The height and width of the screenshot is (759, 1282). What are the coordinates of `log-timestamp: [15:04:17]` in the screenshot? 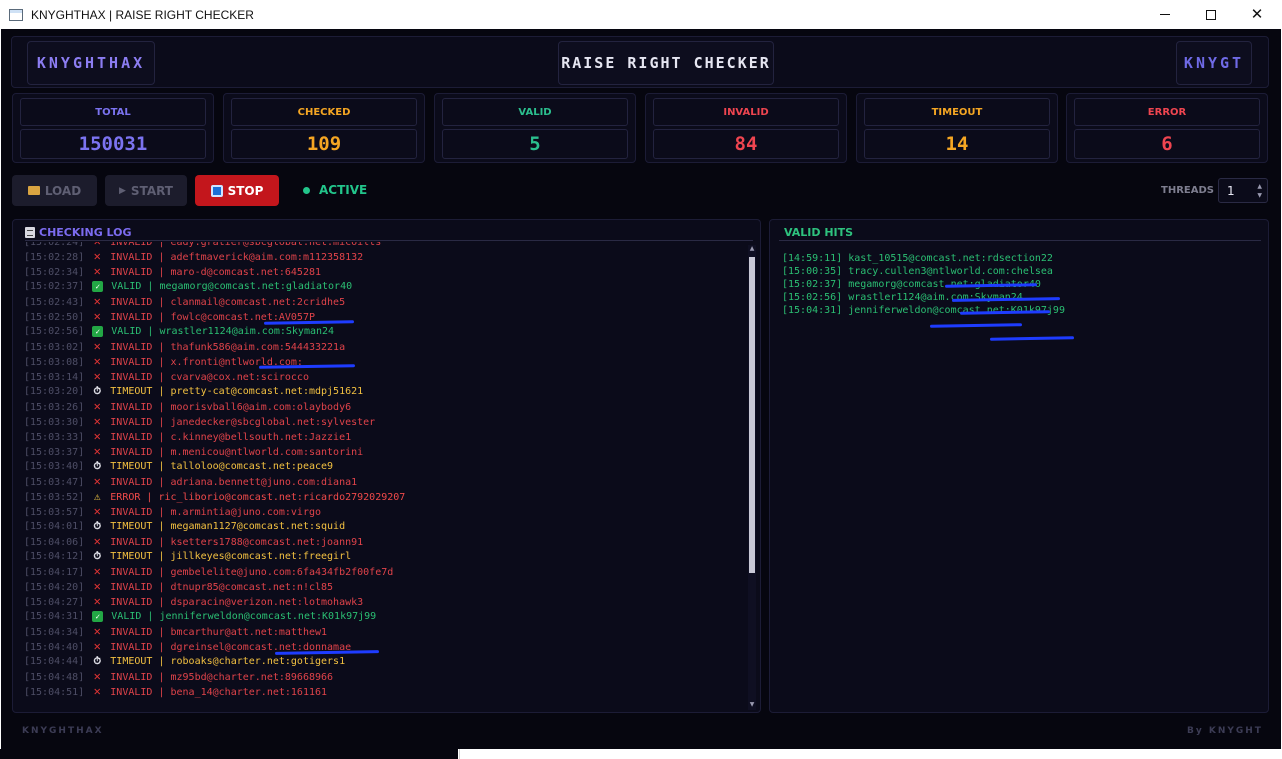 It's located at (54, 572).